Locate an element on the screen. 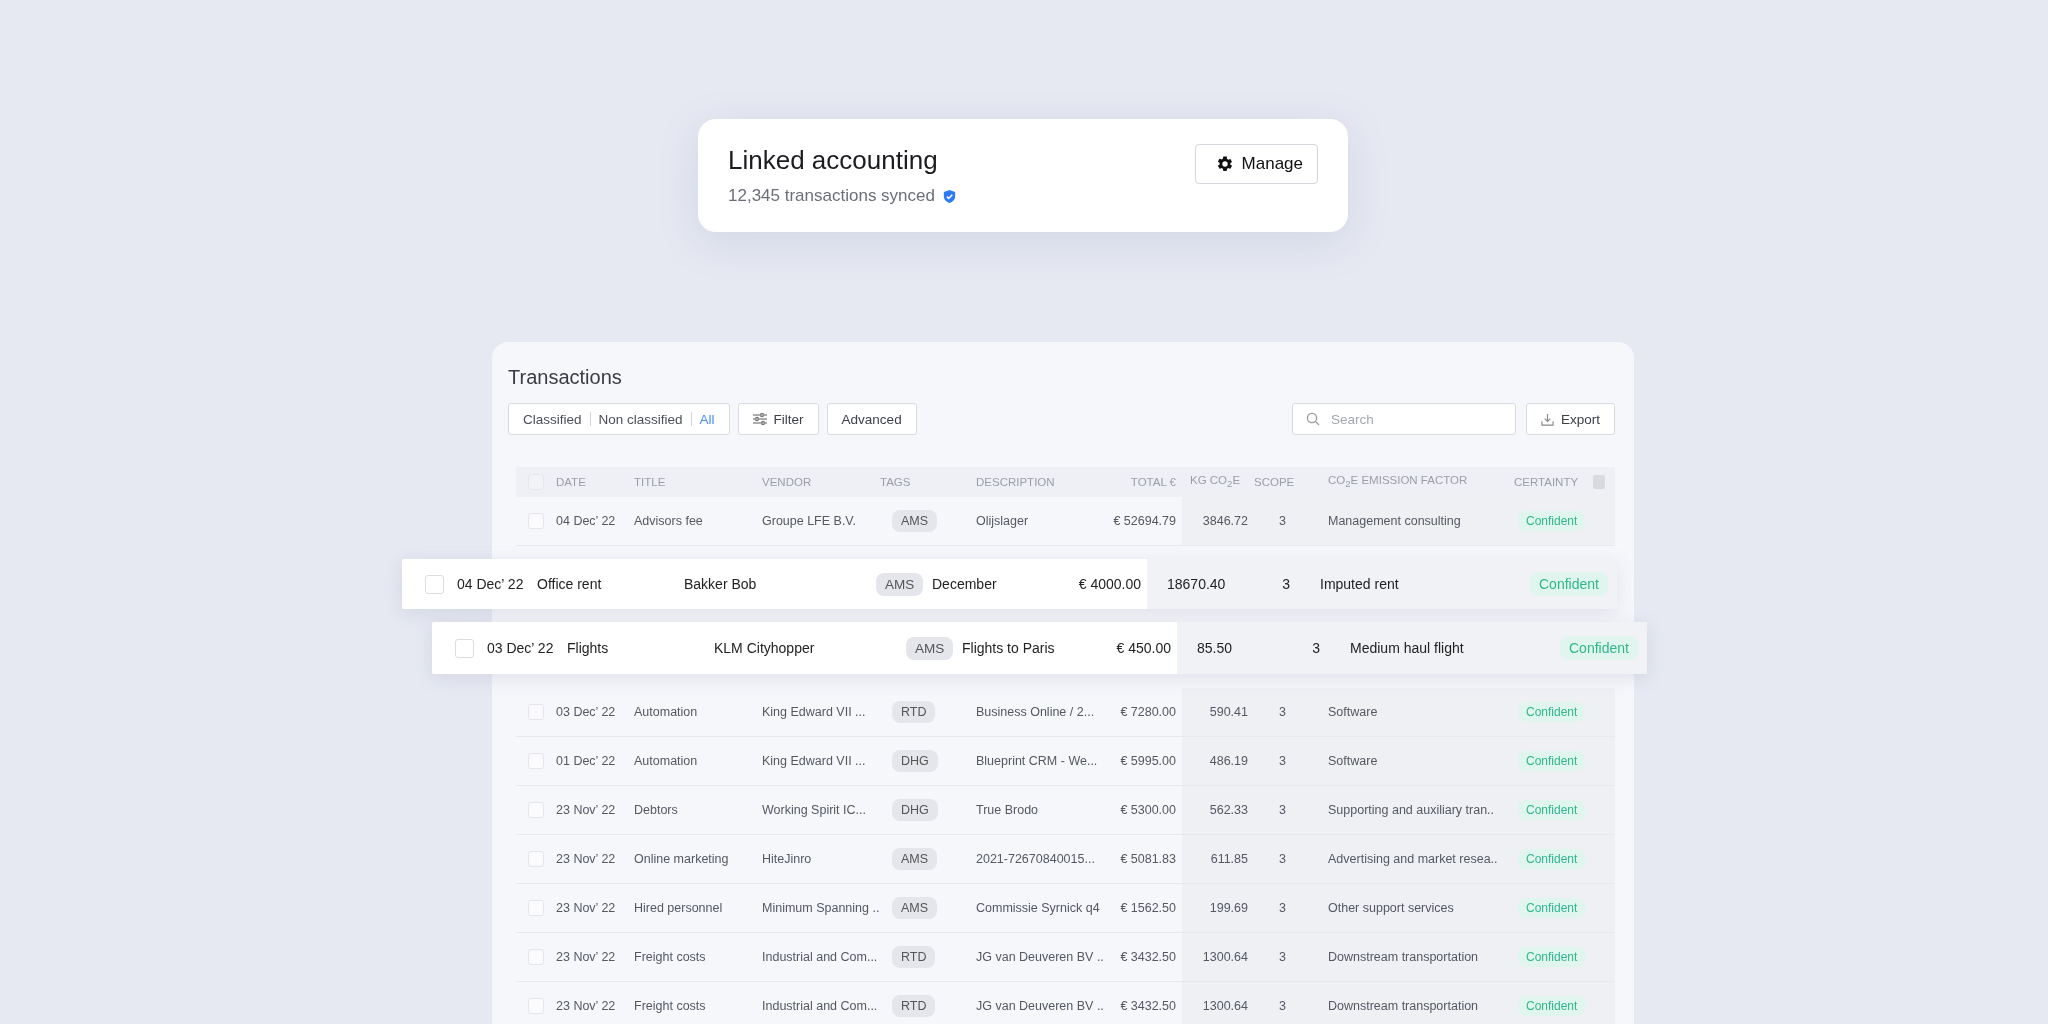 Image resolution: width=2048 pixels, height=1024 pixels. vendor-cell-text: Minimum Spanning .. is located at coordinates (821, 908).